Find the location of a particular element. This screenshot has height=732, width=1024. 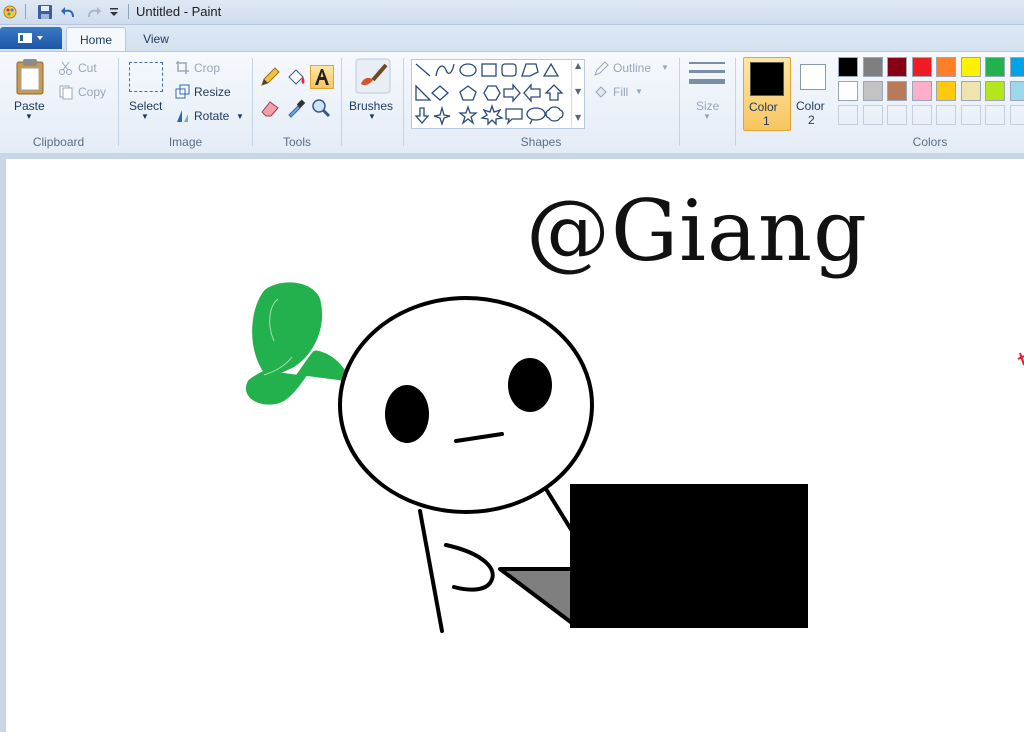

canvas-text: @Giang is located at coordinates (697, 231).